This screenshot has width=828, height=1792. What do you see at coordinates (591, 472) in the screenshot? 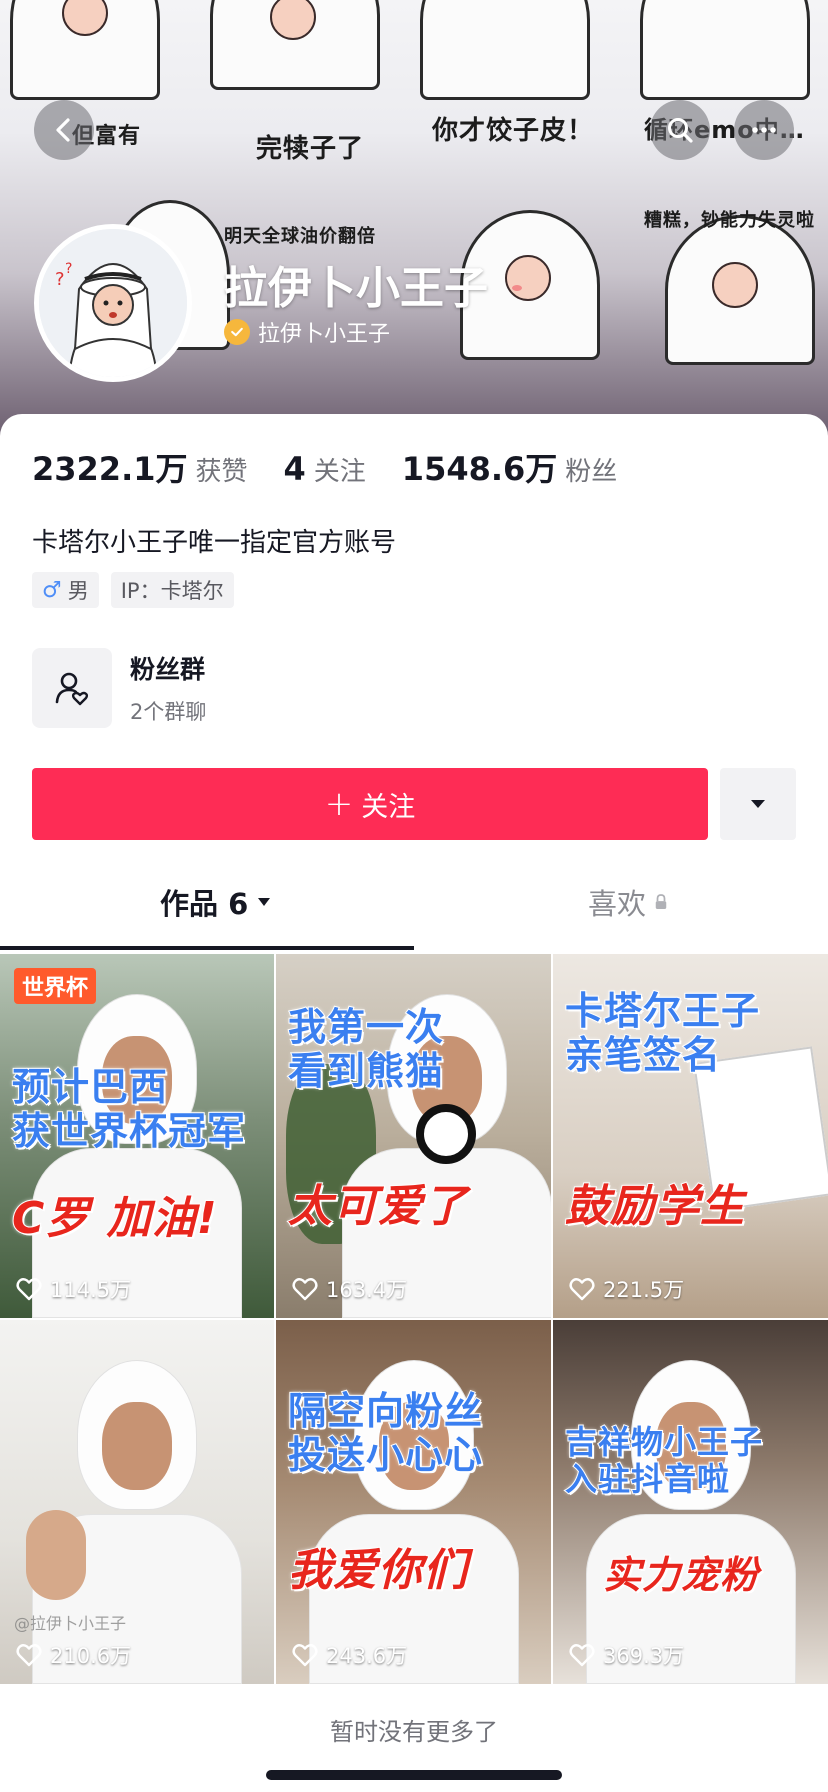
I see `fans-label: 粉丝` at bounding box center [591, 472].